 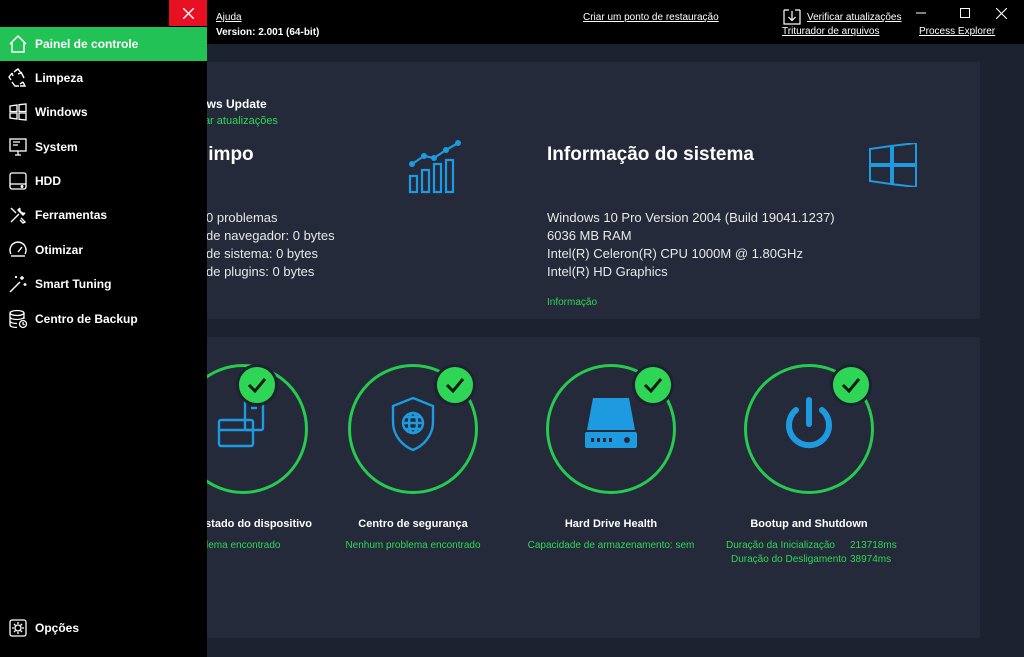 I want to click on sysinfo-gpu: Intel(R) HD Graphics, so click(x=607, y=271).